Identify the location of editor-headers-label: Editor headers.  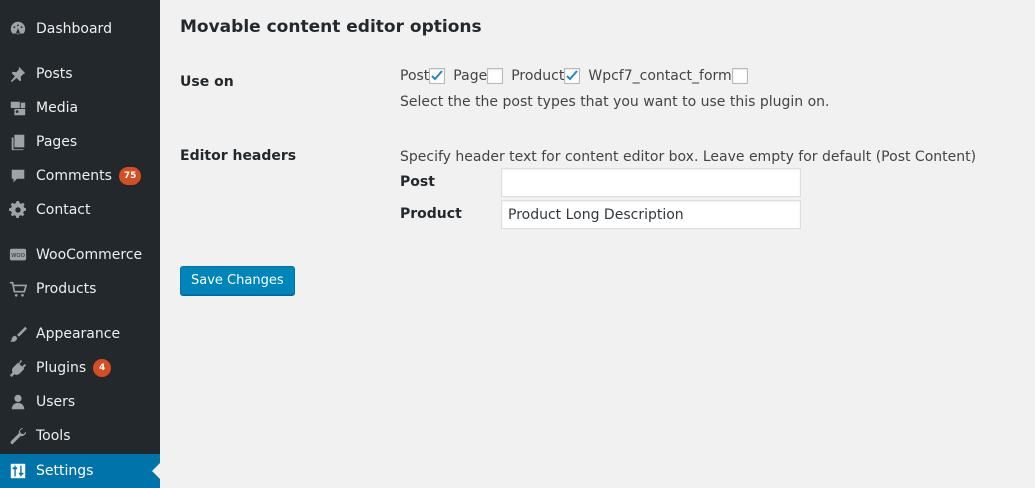
(238, 156).